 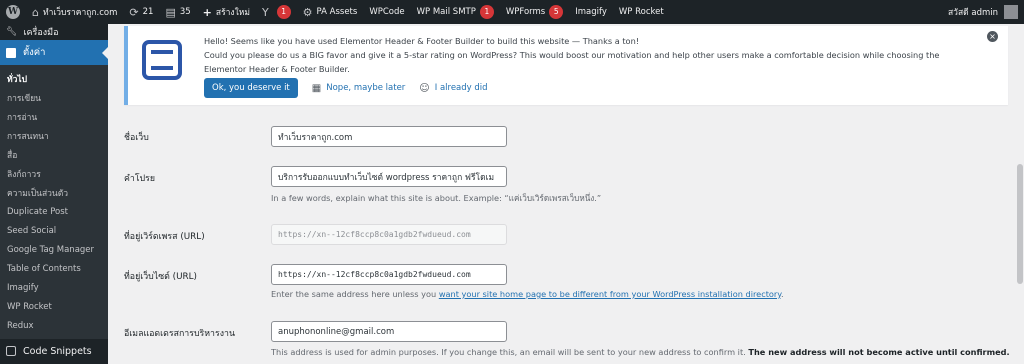 What do you see at coordinates (134, 12) in the screenshot?
I see `updates-icon: ⟳` at bounding box center [134, 12].